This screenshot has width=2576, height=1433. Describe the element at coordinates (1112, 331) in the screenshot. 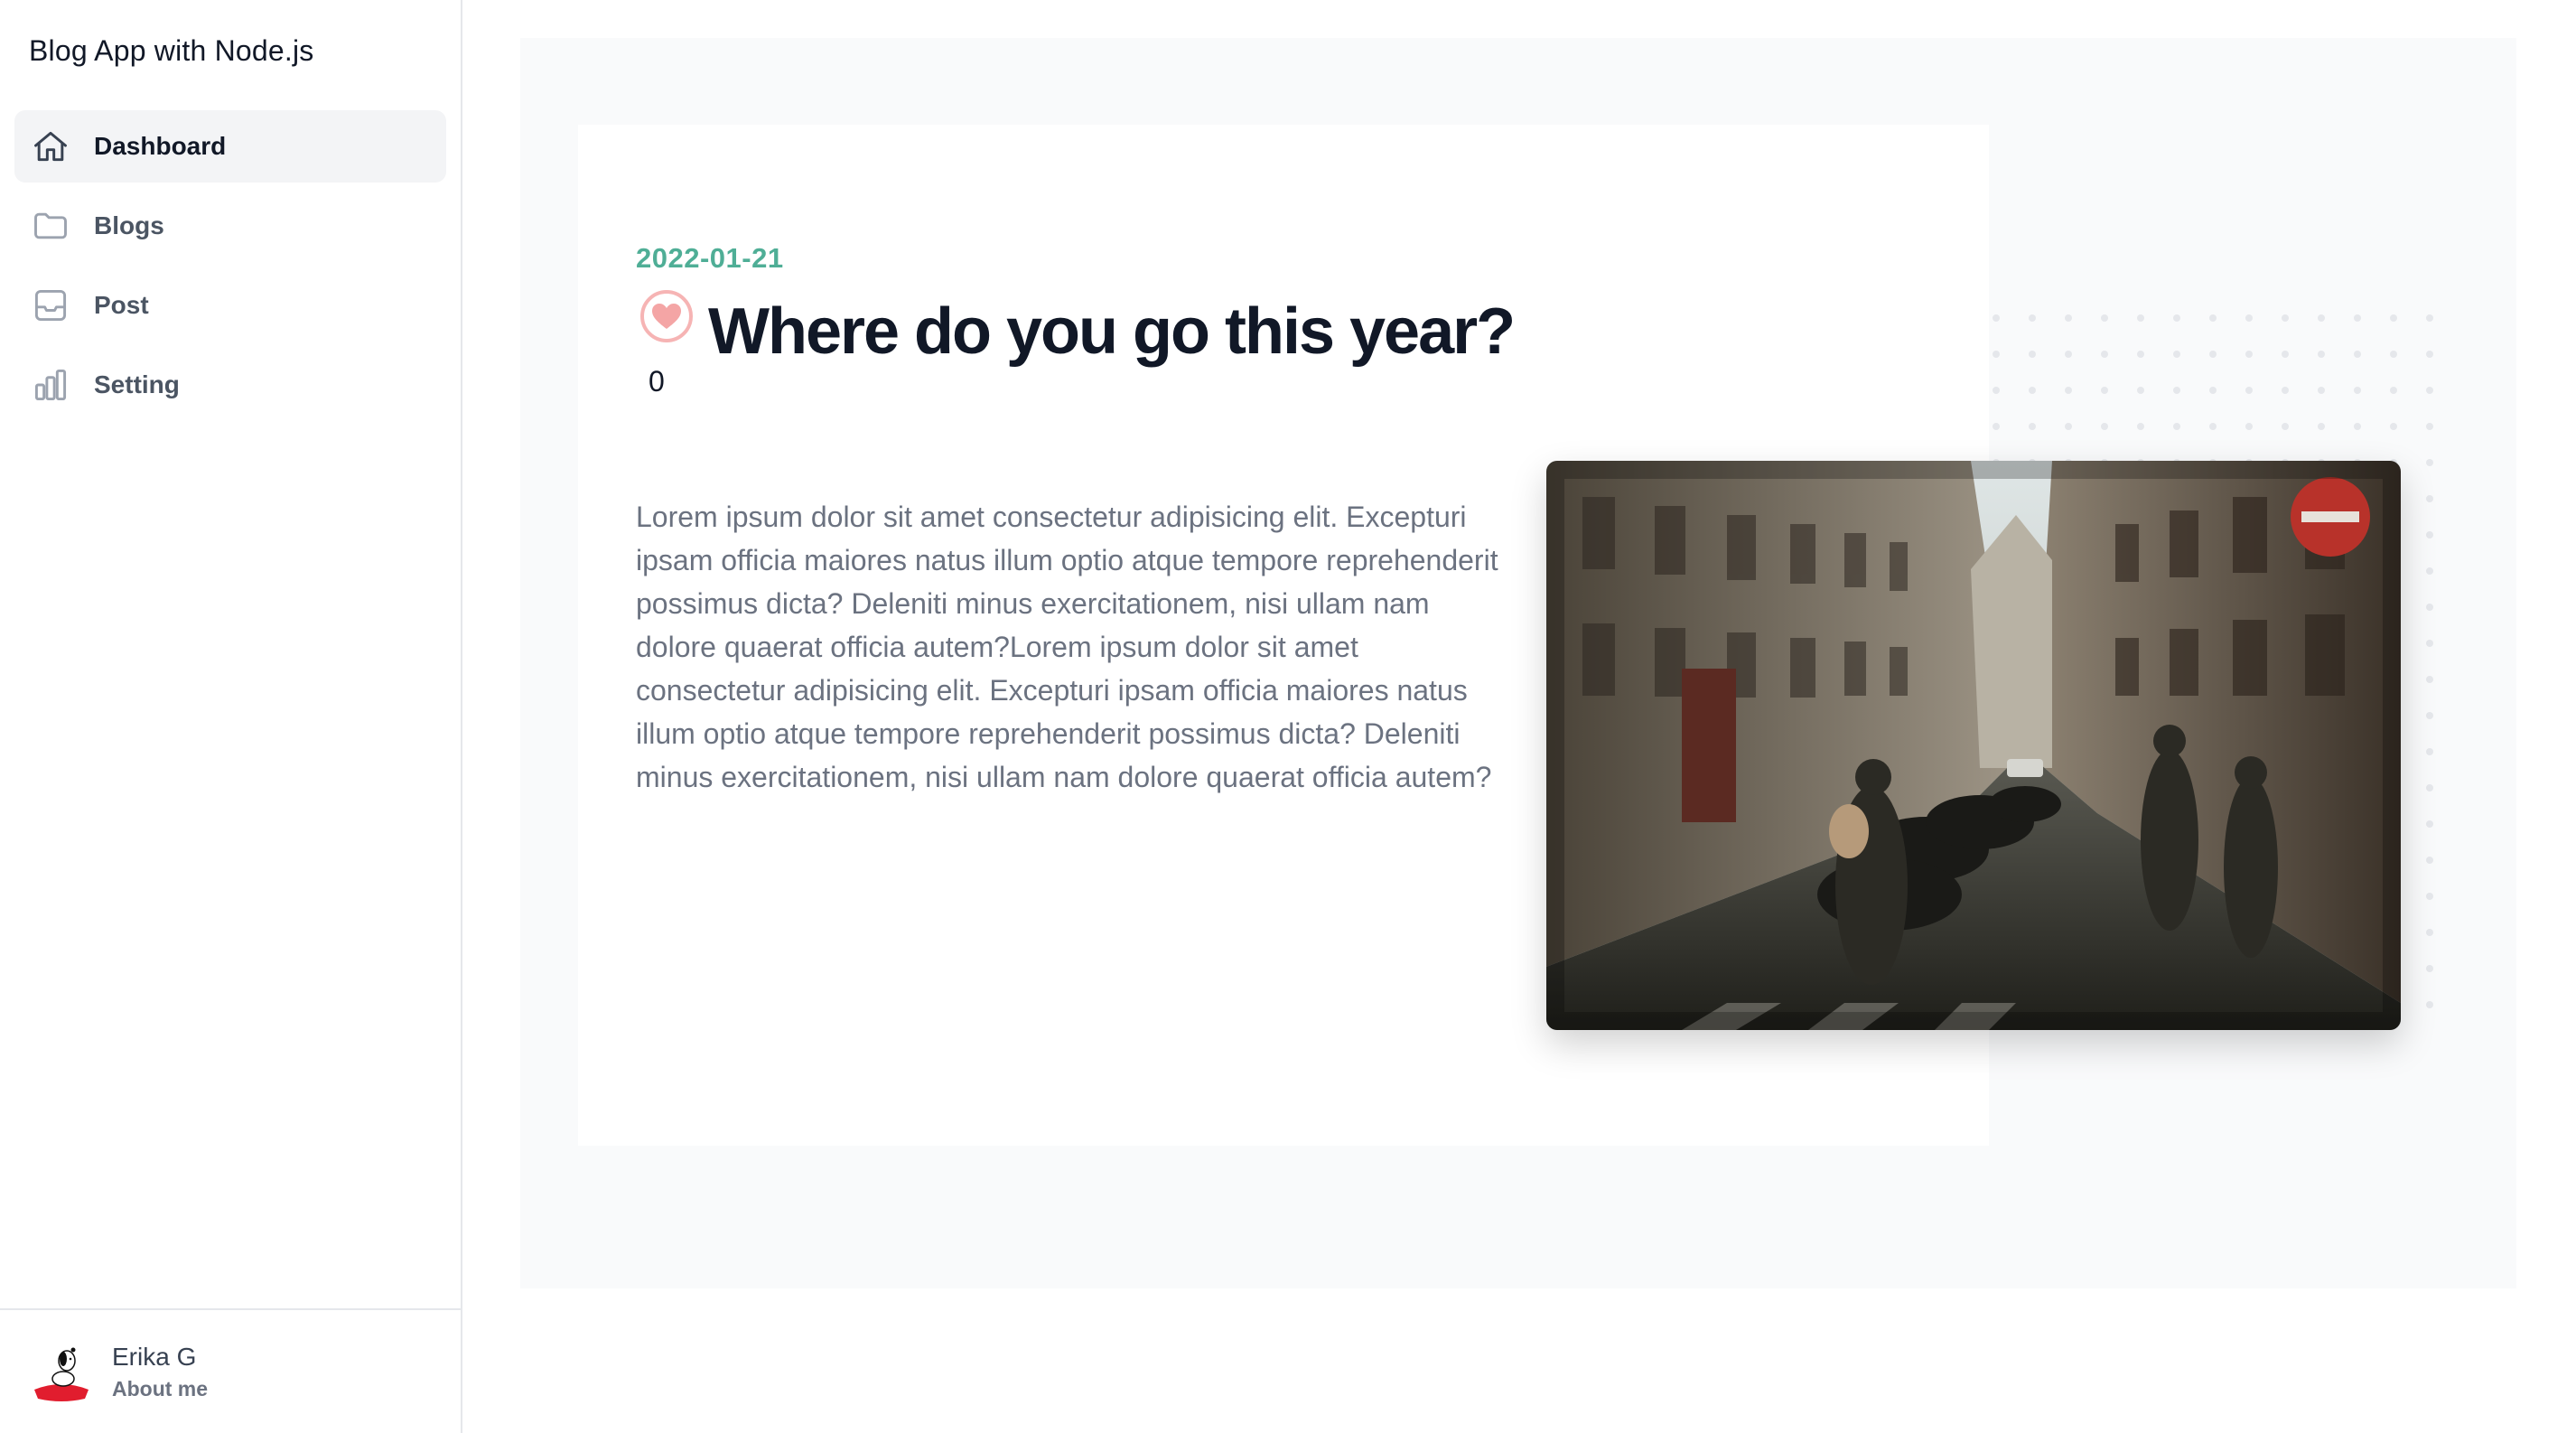

I see `post-title: Where do you go this year?` at that location.